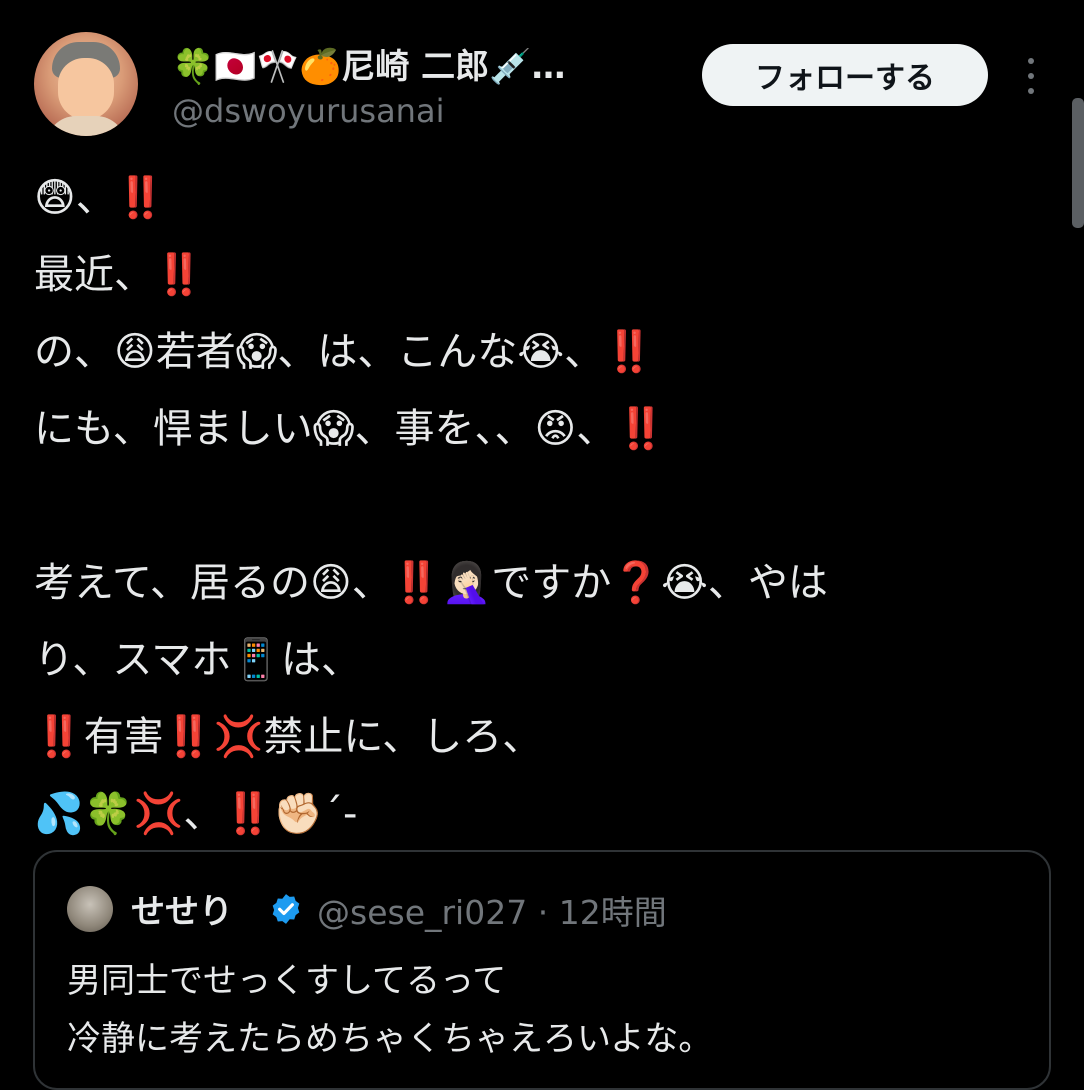 The width and height of the screenshot is (1084, 1090). Describe the element at coordinates (86, 89) in the screenshot. I see `avatar-face` at that location.